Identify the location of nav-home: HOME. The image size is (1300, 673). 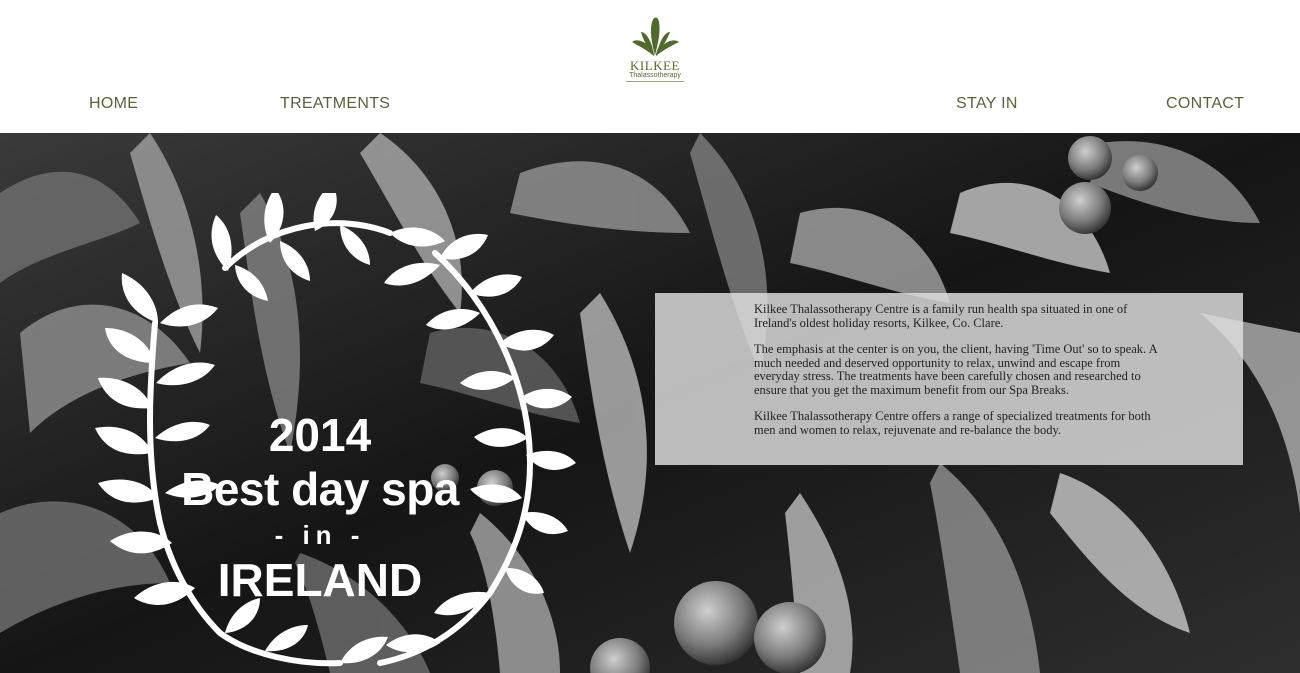
(113, 104).